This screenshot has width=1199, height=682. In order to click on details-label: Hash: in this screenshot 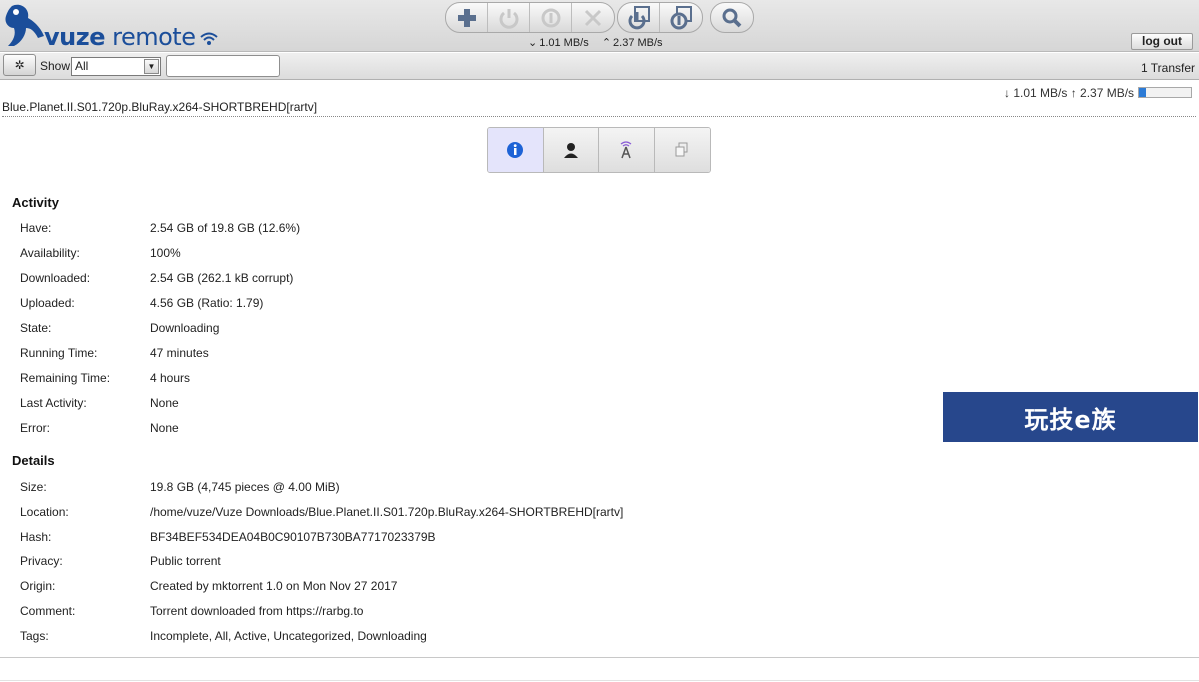, I will do `click(36, 536)`.